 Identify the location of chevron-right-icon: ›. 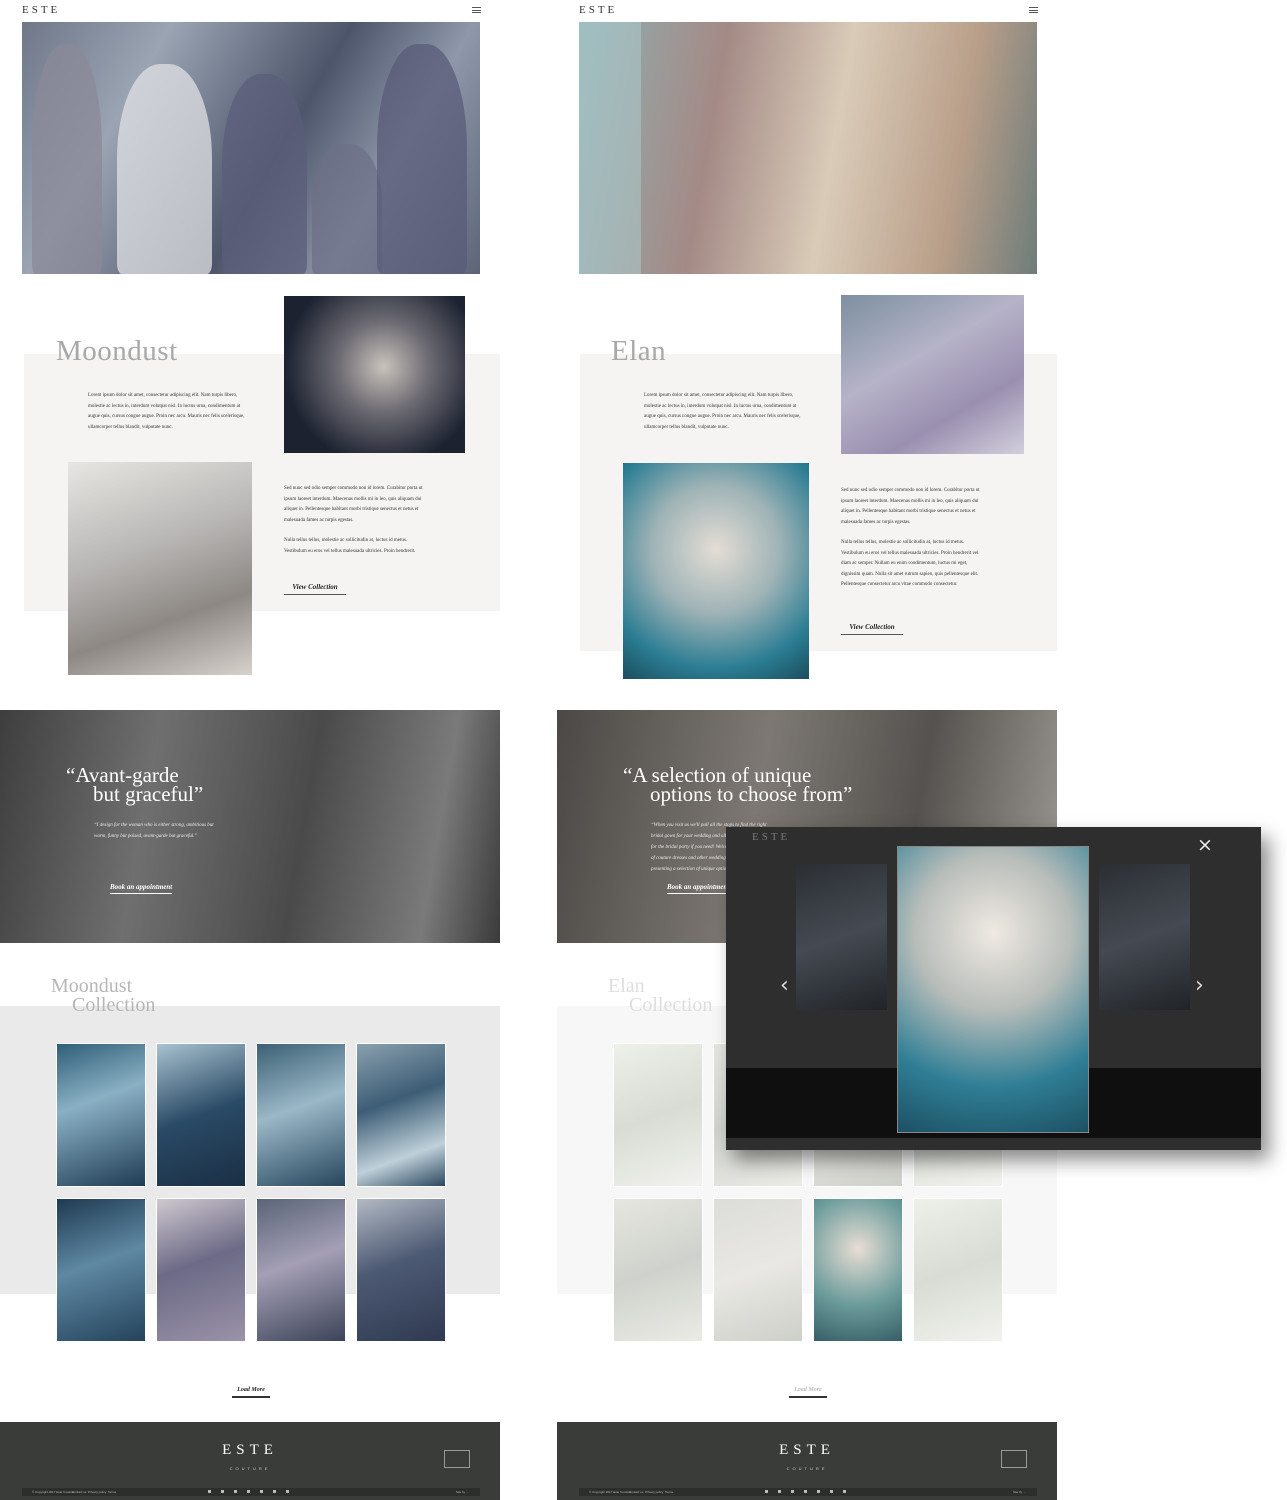
(1199, 985).